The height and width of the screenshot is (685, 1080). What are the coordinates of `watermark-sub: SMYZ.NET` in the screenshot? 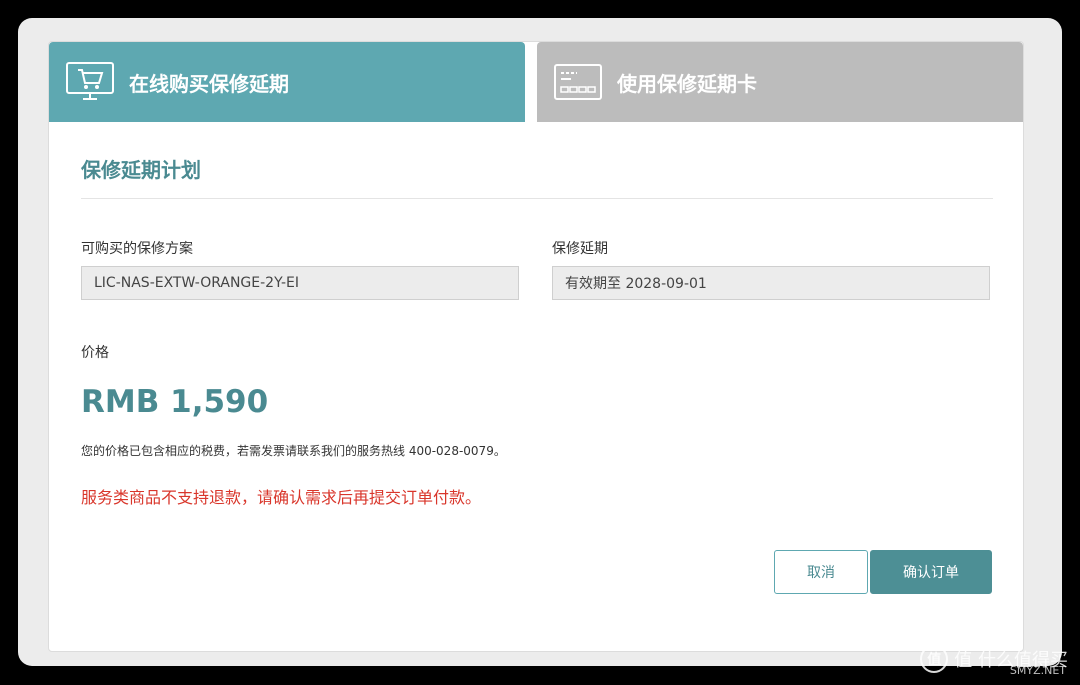 It's located at (1037, 670).